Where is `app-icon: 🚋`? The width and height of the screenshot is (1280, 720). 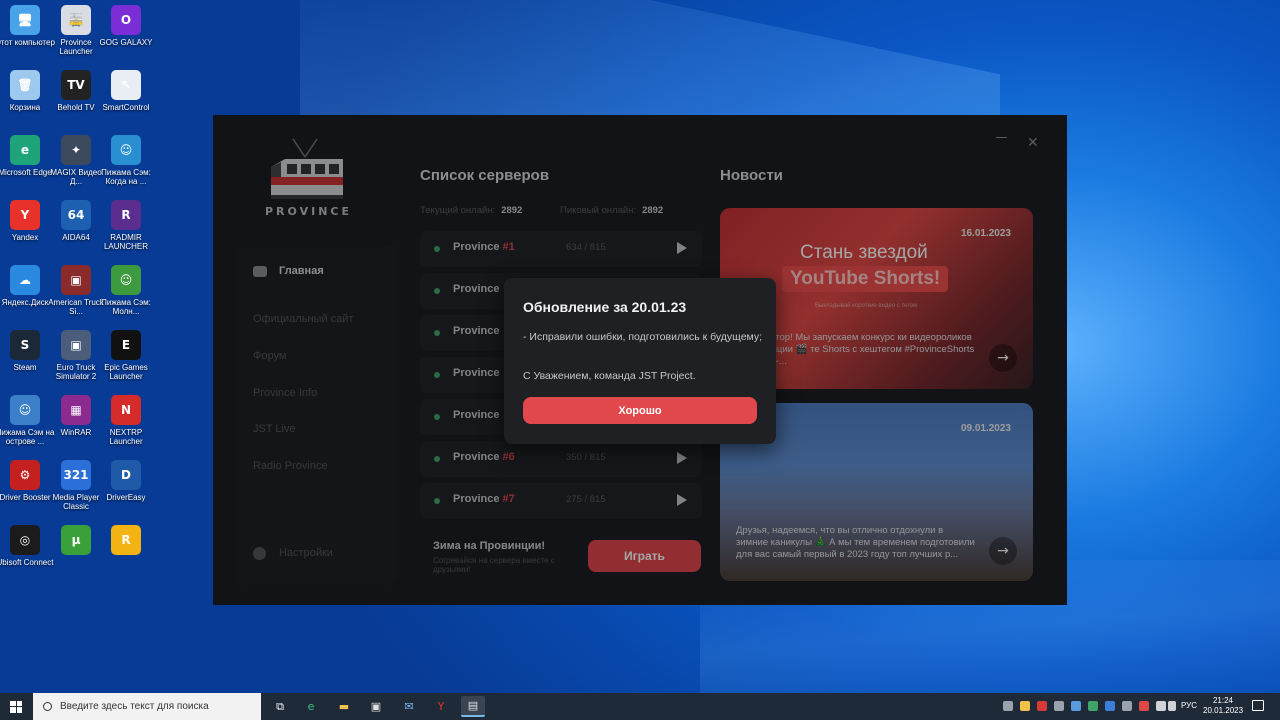 app-icon: 🚋 is located at coordinates (76, 20).